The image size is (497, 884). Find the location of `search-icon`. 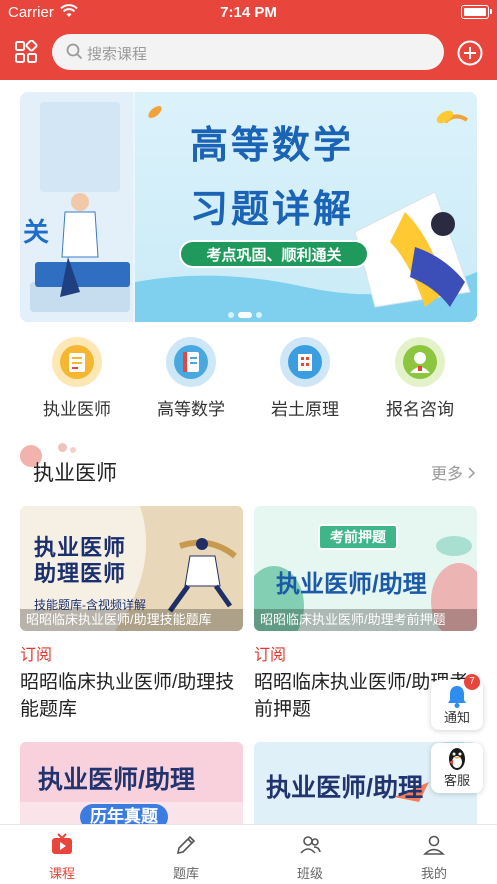

search-icon is located at coordinates (74, 54).